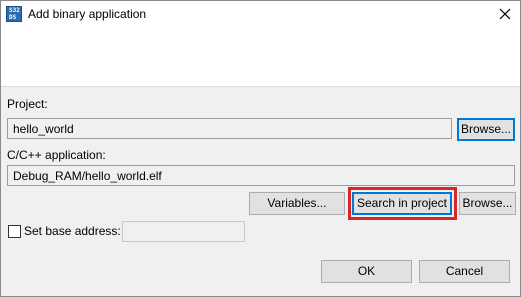  I want to click on base-address-checkbox, so click(14, 231).